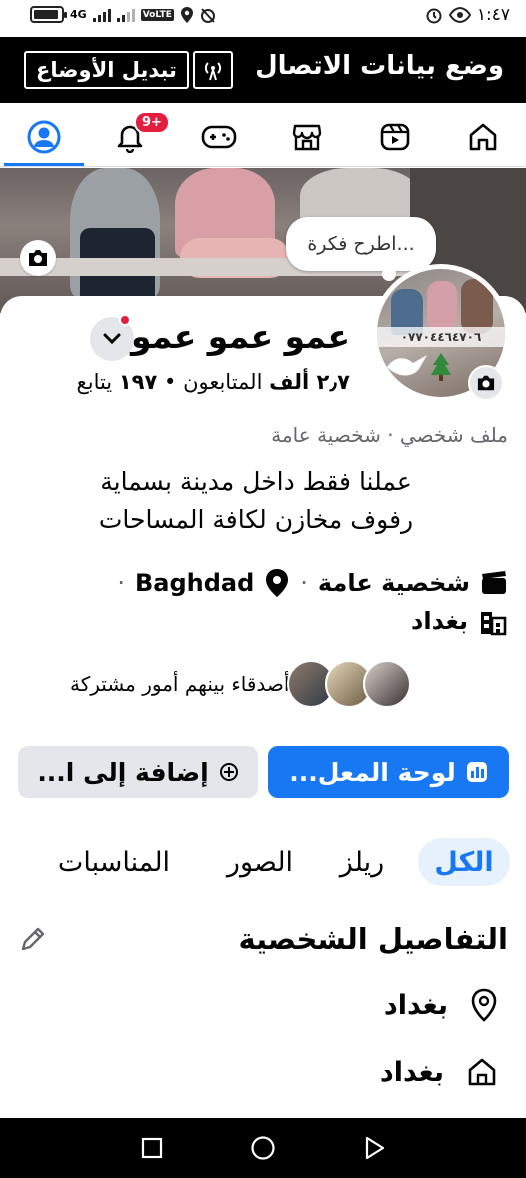 The height and width of the screenshot is (1178, 526). Describe the element at coordinates (125, 320) in the screenshot. I see `notification-dot` at that location.